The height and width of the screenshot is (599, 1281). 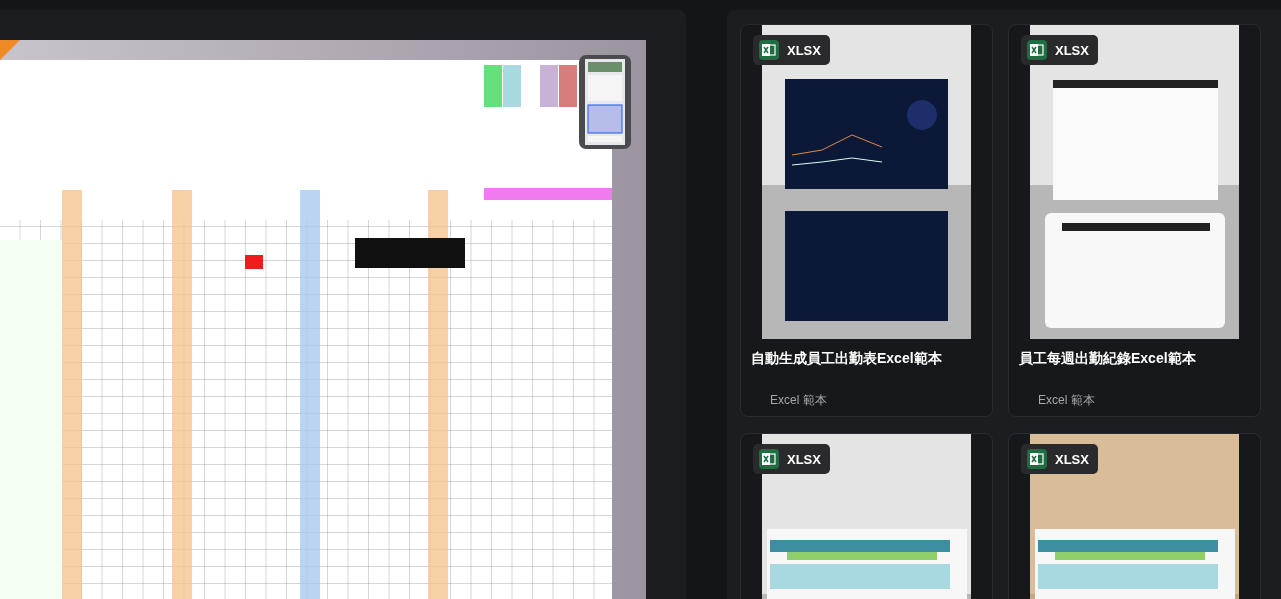 I want to click on card-title: 自動生成員工出勤表Excel範本, so click(x=871, y=359).